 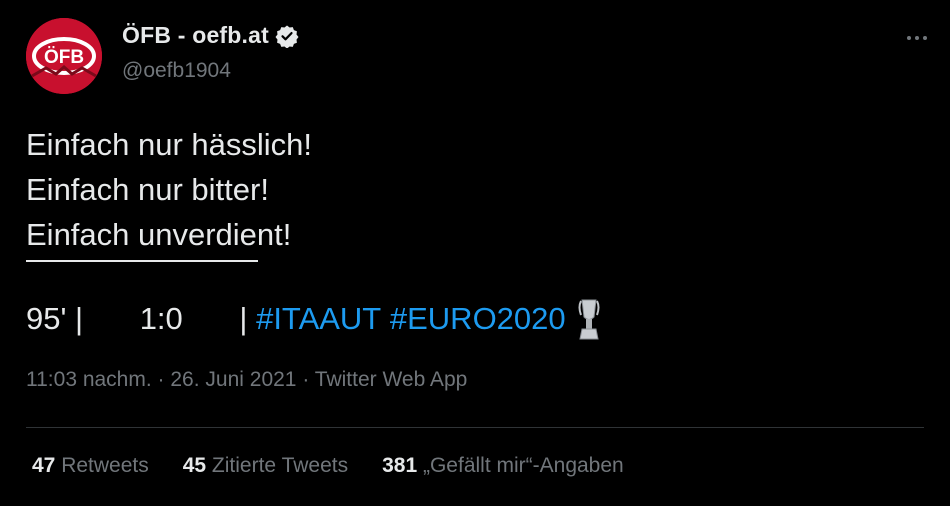 What do you see at coordinates (159, 234) in the screenshot?
I see `tweet-line: Einfach unverdient!` at bounding box center [159, 234].